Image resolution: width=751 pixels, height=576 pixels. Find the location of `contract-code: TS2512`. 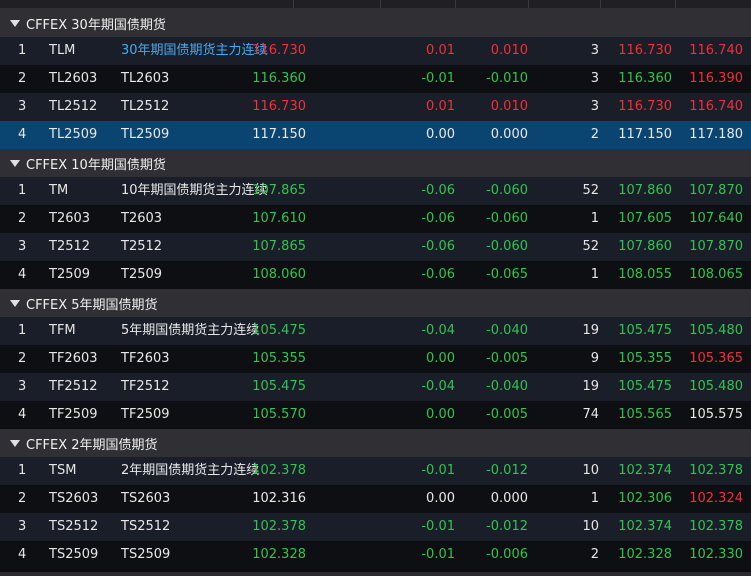

contract-code: TS2512 is located at coordinates (74, 526).